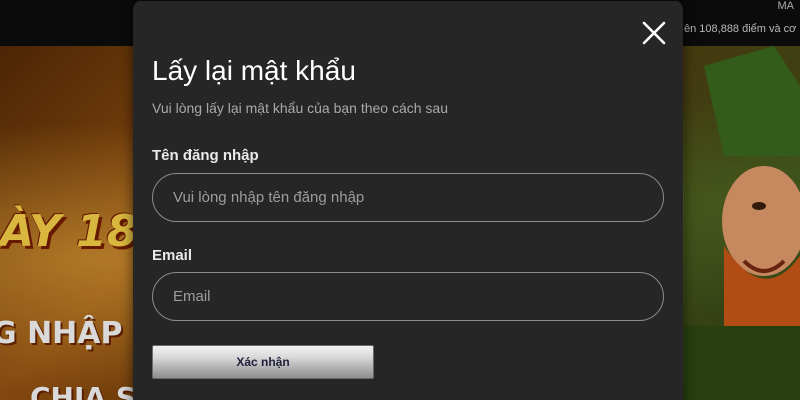  I want to click on close-icon, so click(654, 33).